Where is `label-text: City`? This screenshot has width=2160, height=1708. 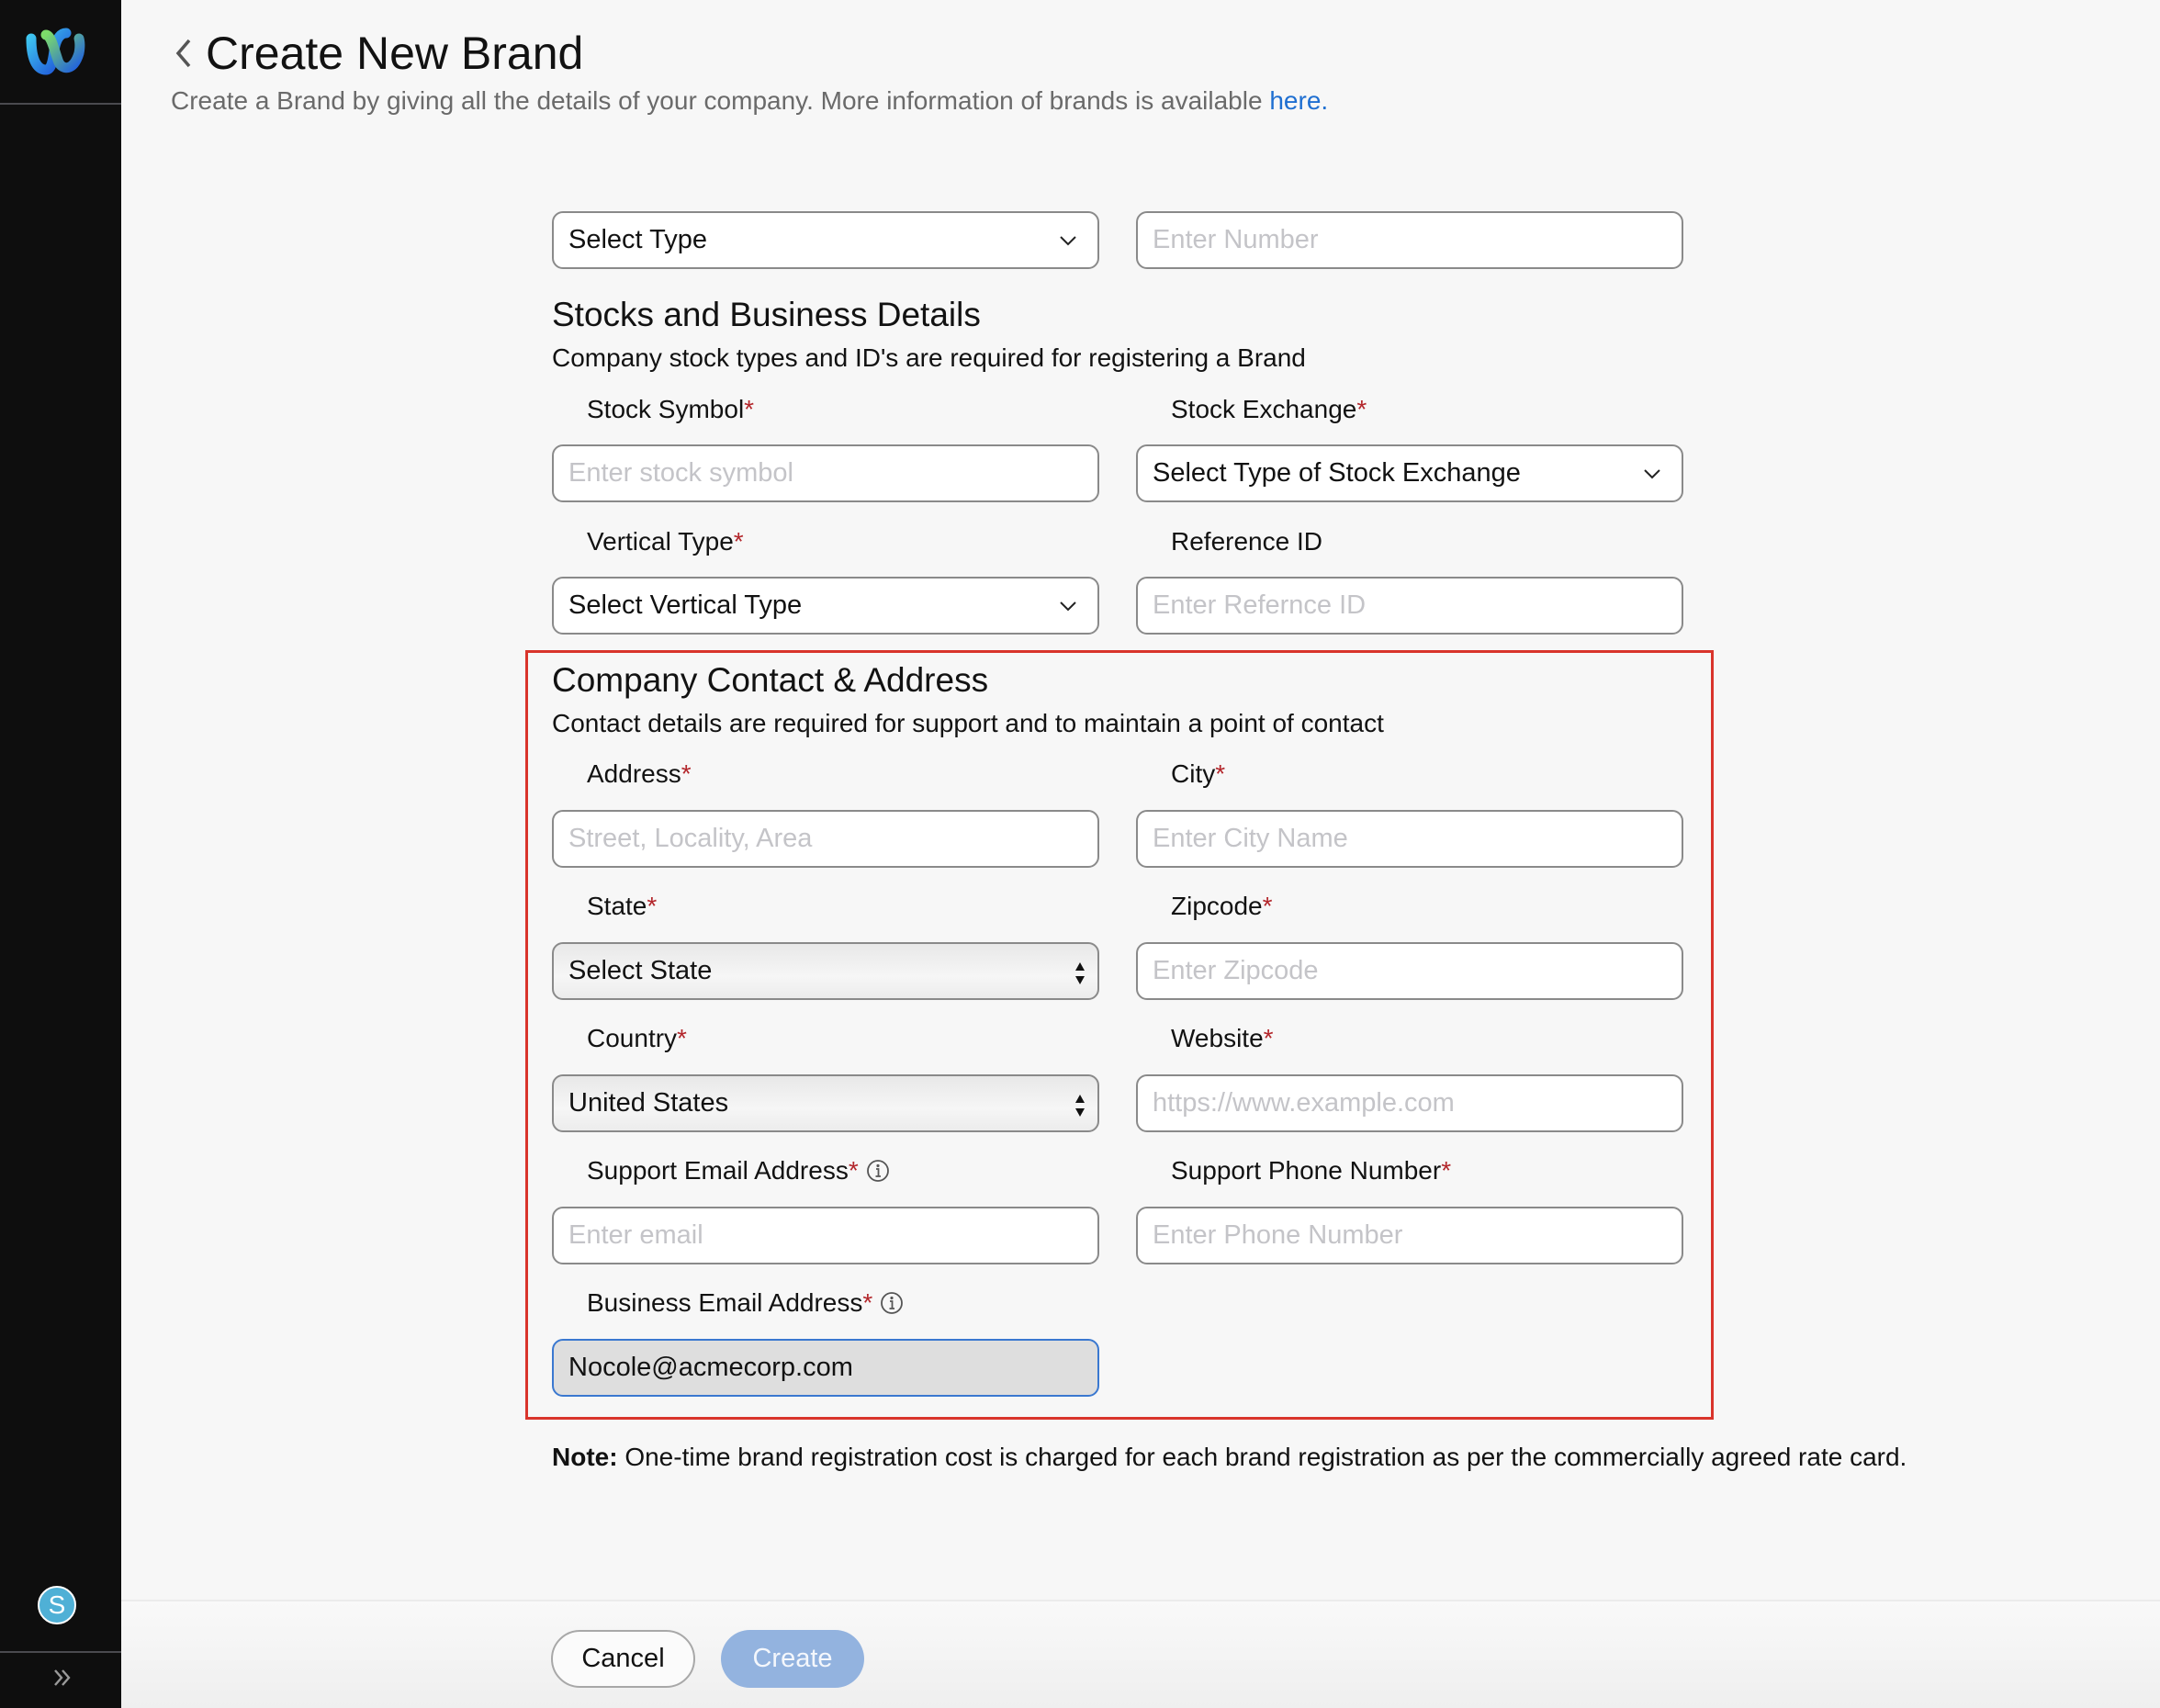 label-text: City is located at coordinates (1193, 774).